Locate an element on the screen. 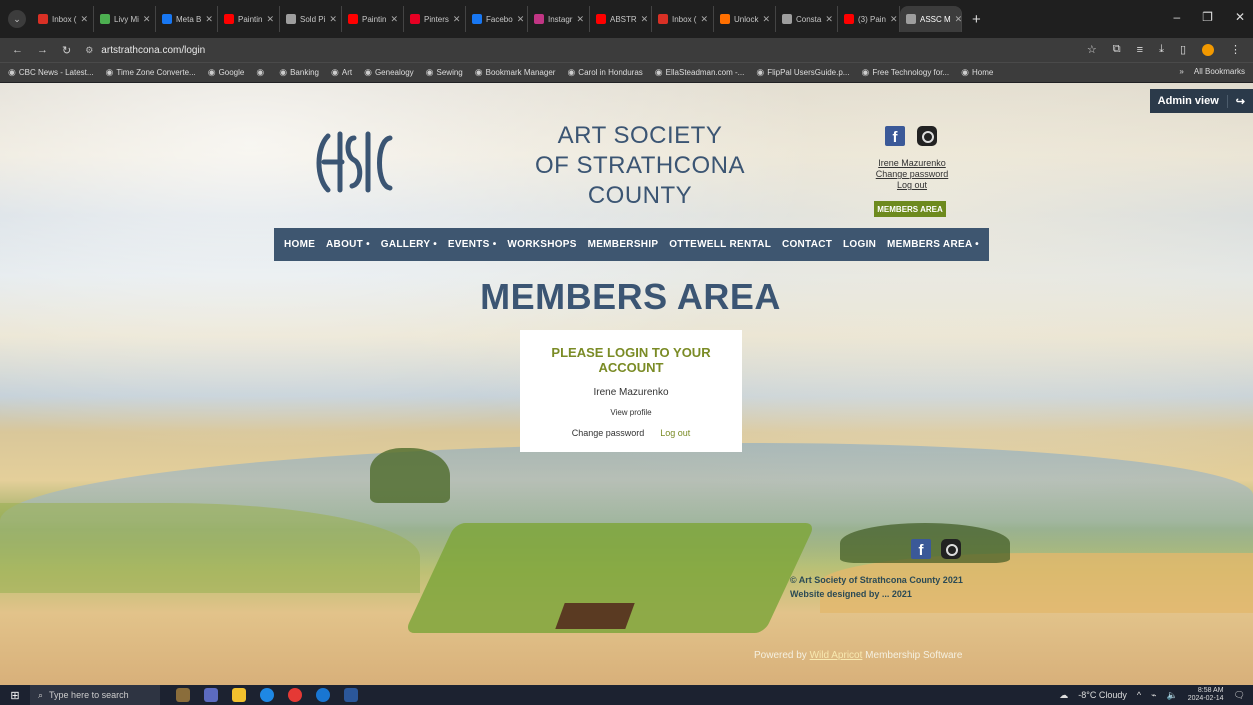 The height and width of the screenshot is (705, 1253). extensions-icon: ⧉ is located at coordinates (1117, 49).